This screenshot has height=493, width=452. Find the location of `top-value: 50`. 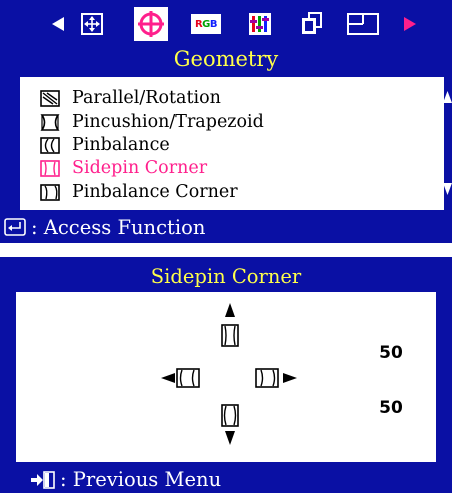

top-value: 50 is located at coordinates (391, 353).